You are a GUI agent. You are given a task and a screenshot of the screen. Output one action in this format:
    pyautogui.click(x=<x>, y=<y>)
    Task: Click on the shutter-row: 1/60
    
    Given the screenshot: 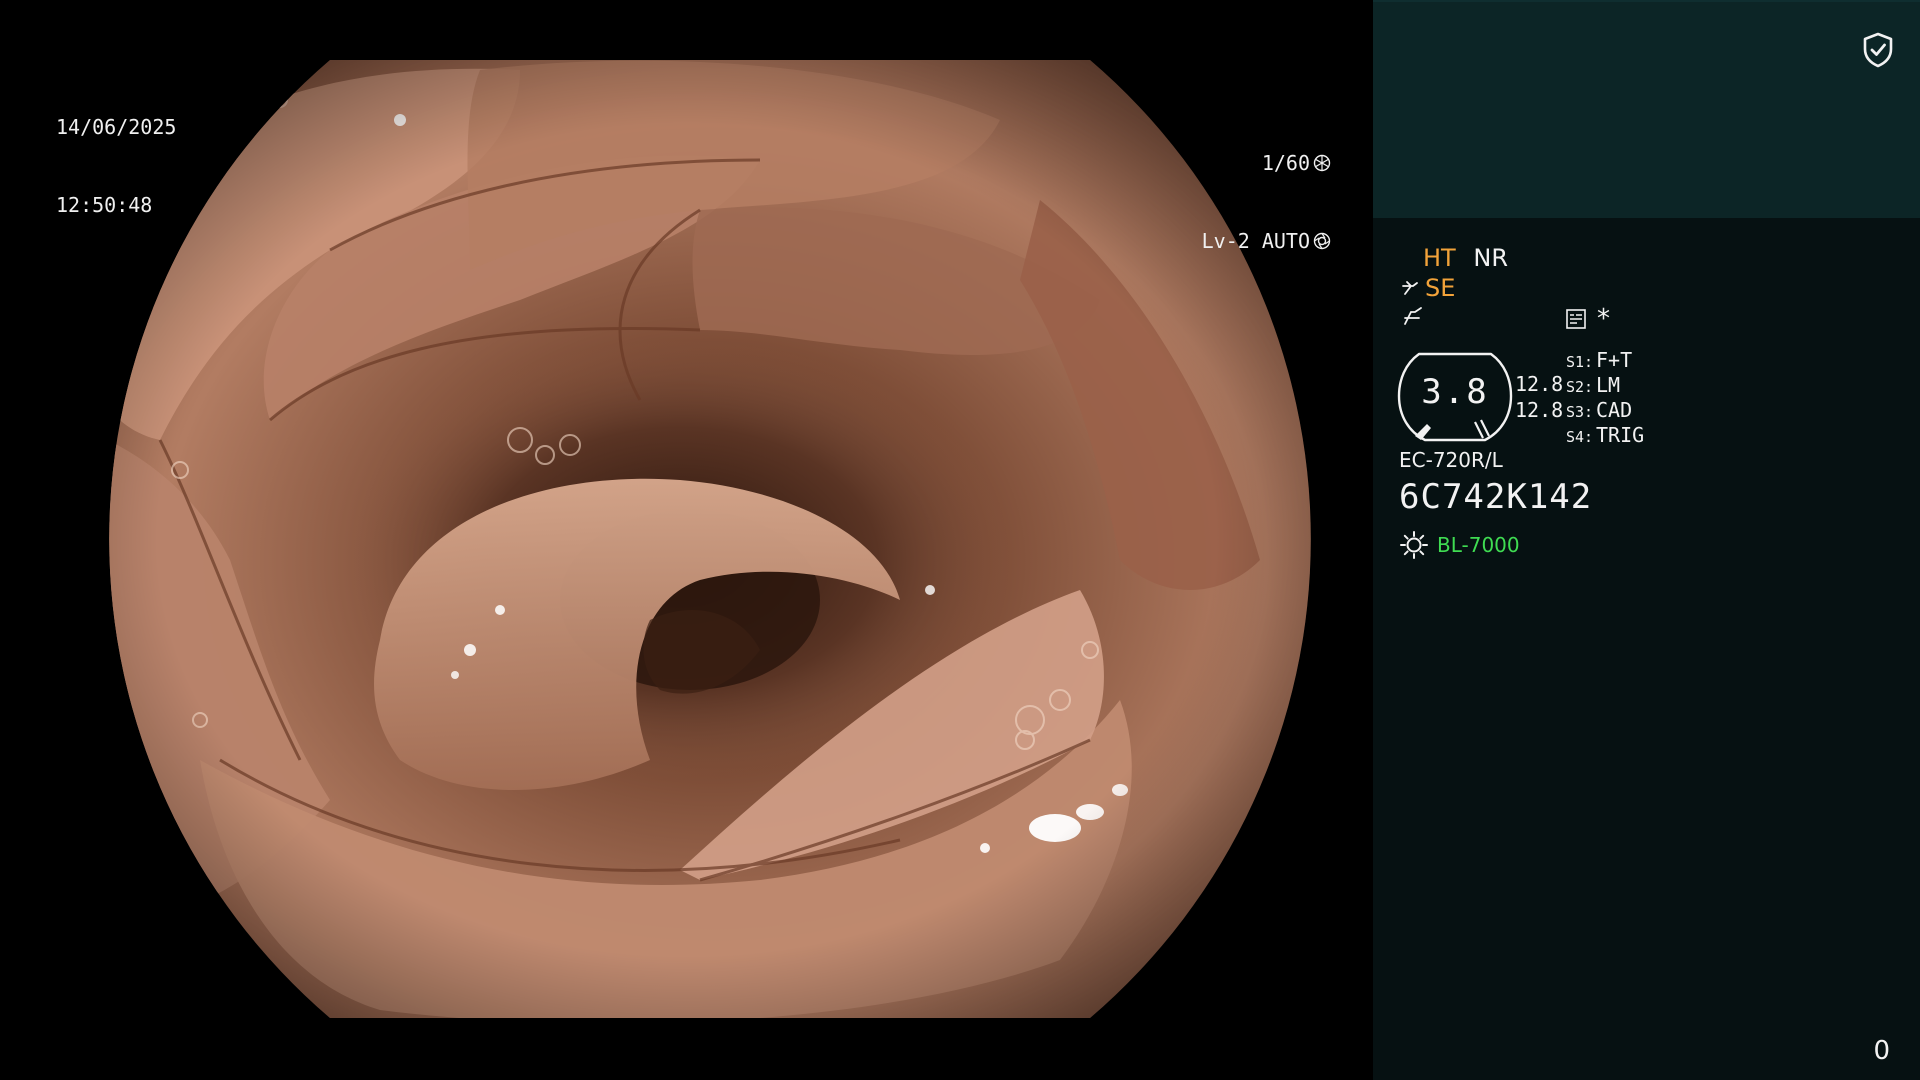 What is the action you would take?
    pyautogui.click(x=1266, y=163)
    